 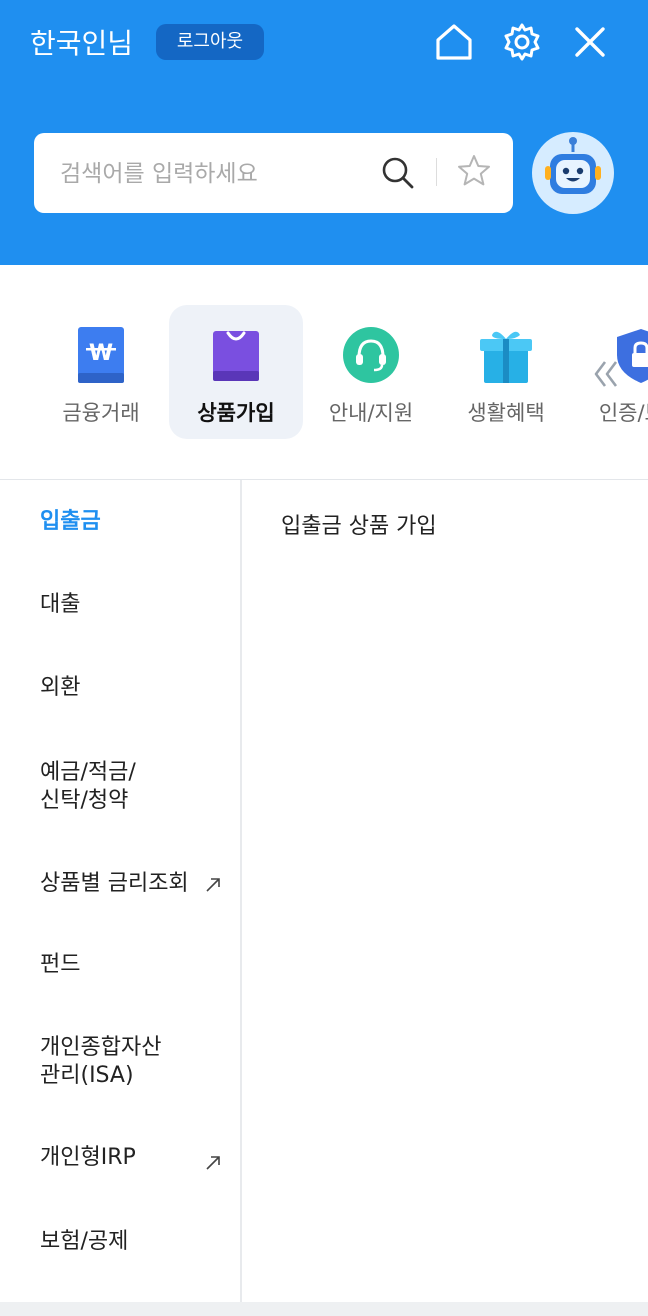 I want to click on chatbot-avatar, so click(x=573, y=173).